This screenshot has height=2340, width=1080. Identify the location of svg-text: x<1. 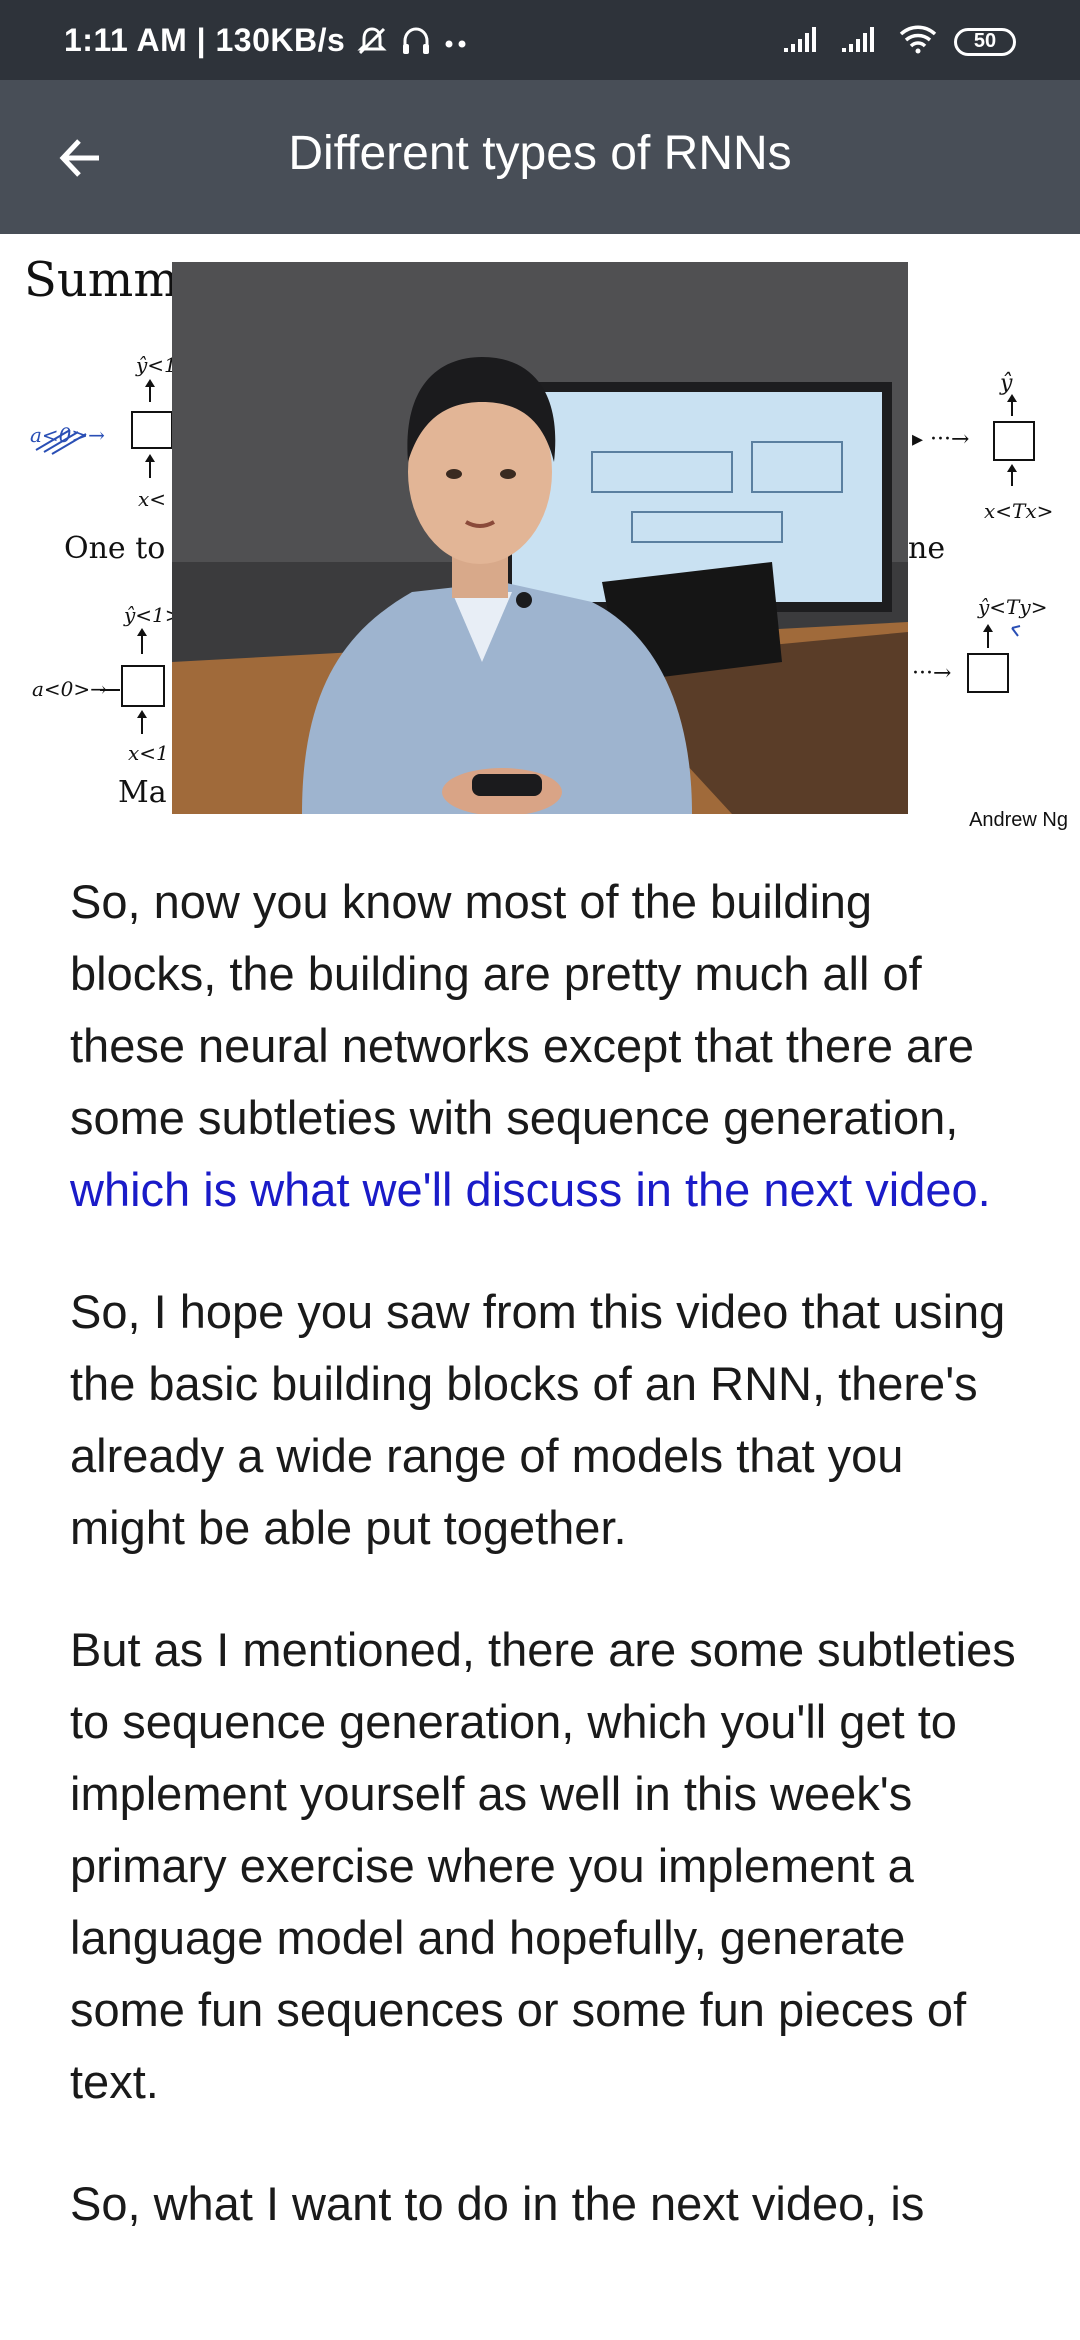
(148, 753).